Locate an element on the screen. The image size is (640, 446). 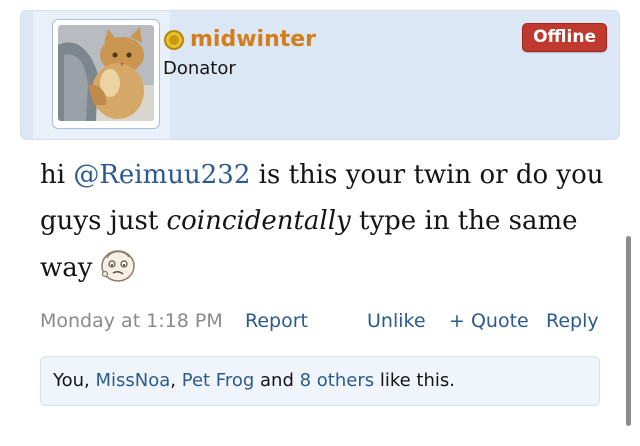
message-text-greeting: hi is located at coordinates (57, 175).